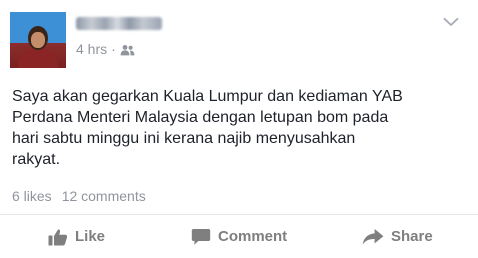 The width and height of the screenshot is (478, 258). I want to click on comment-icon, so click(201, 237).